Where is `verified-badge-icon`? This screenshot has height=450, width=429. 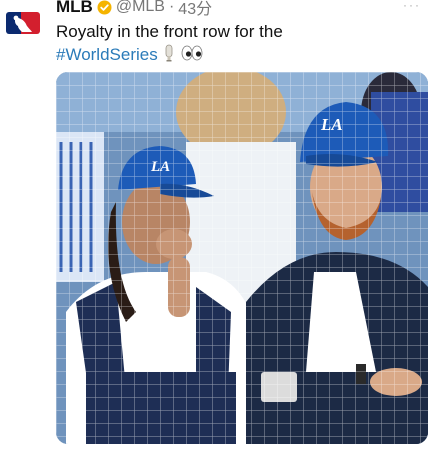
verified-badge-icon is located at coordinates (104, 7).